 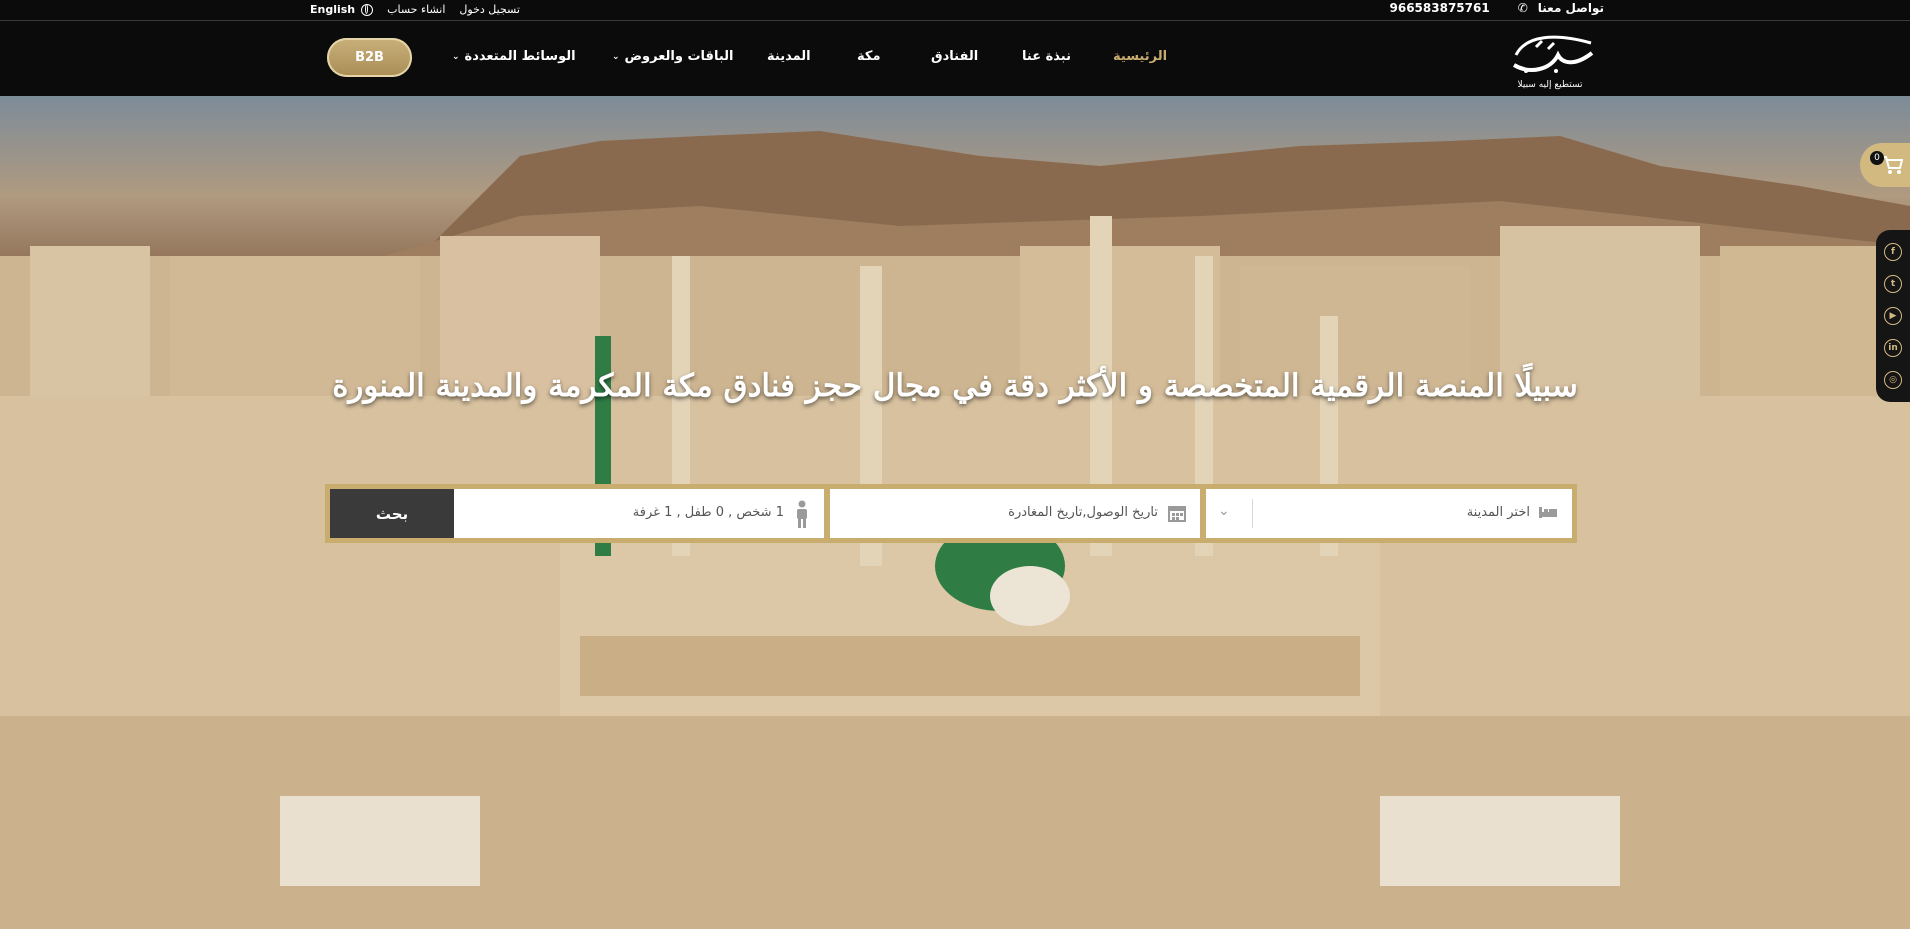 I want to click on nav-item-label: المدينة, so click(x=789, y=56).